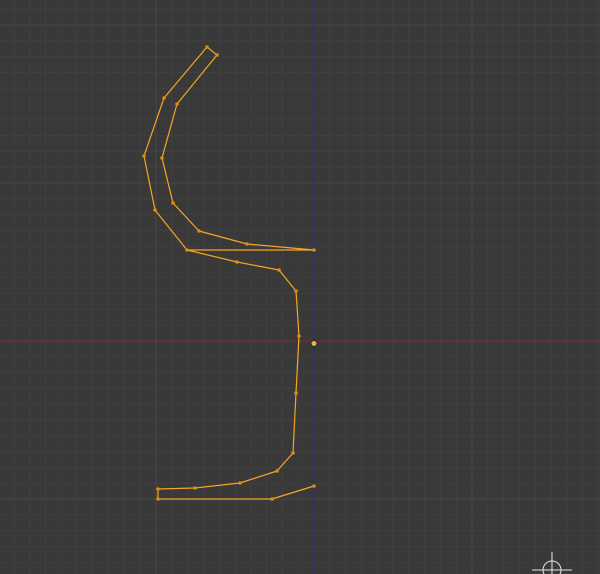 The width and height of the screenshot is (600, 574). Describe the element at coordinates (314, 343) in the screenshot. I see `origin-icon` at that location.